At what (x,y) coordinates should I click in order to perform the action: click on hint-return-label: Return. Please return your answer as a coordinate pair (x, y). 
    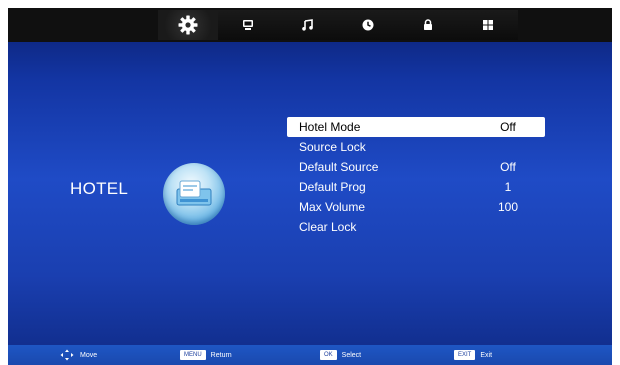
    Looking at the image, I should click on (221, 355).